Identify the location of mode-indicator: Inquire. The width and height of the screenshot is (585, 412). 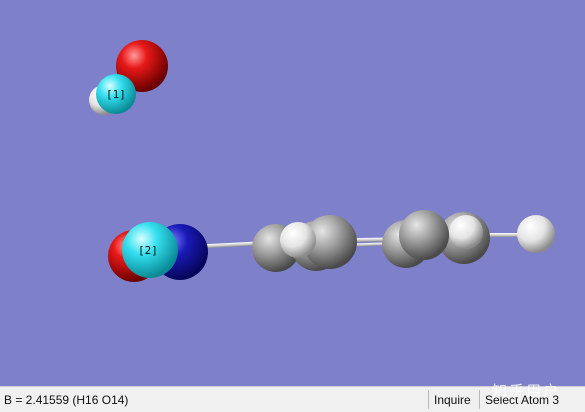
(452, 400).